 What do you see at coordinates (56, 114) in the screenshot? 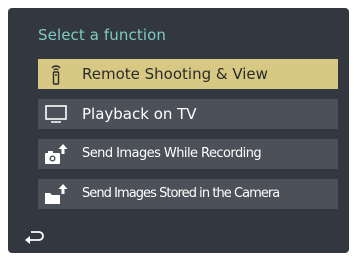
I see `tv-icon` at bounding box center [56, 114].